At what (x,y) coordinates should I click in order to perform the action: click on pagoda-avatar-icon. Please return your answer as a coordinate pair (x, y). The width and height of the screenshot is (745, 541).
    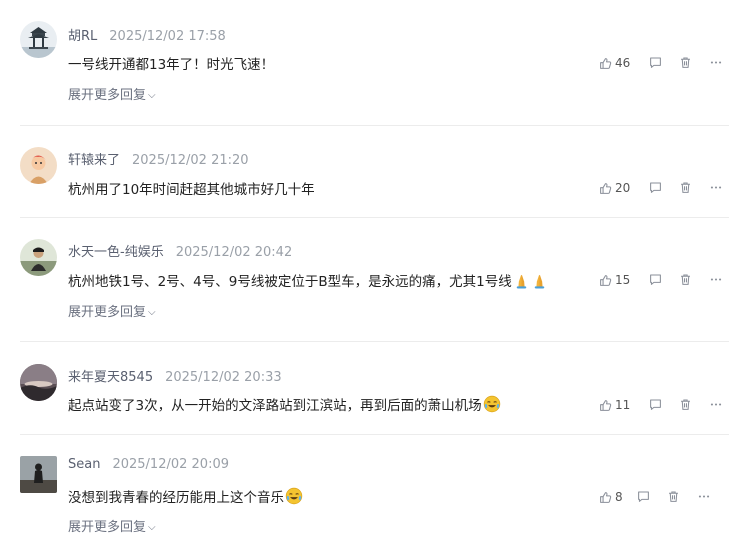
    Looking at the image, I should click on (38, 39).